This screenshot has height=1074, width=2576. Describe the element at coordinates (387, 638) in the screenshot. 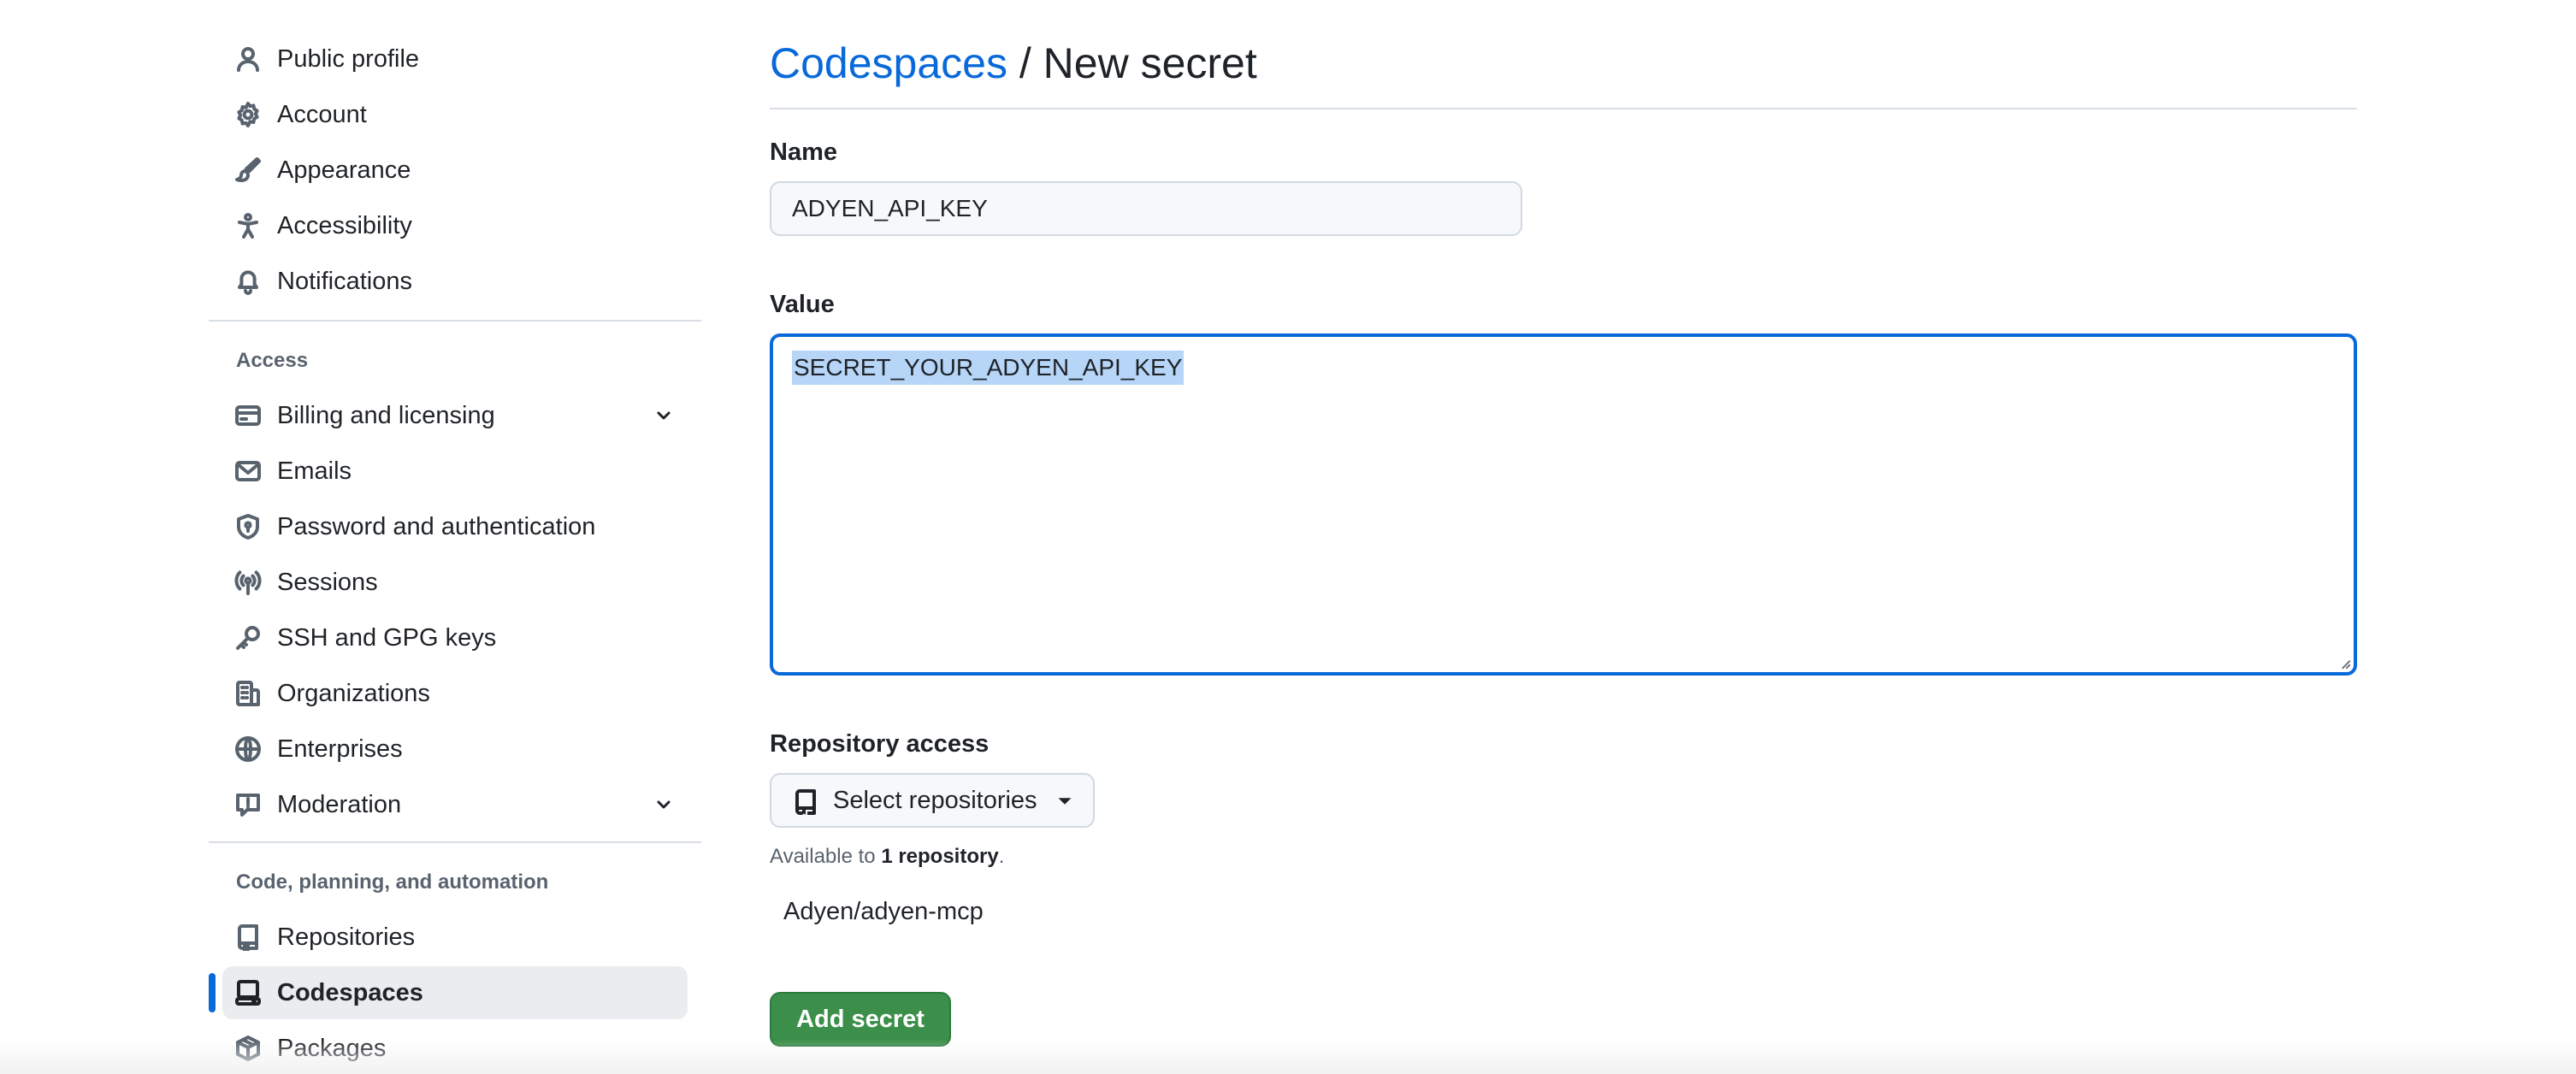

I see `sidebar-item-label: SSH and GPG keys` at that location.